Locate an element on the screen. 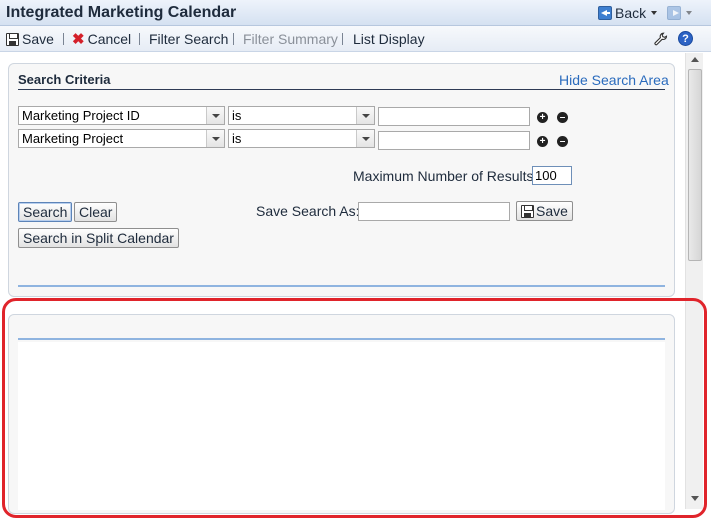 The height and width of the screenshot is (521, 711). help-icon: ? is located at coordinates (685, 38).